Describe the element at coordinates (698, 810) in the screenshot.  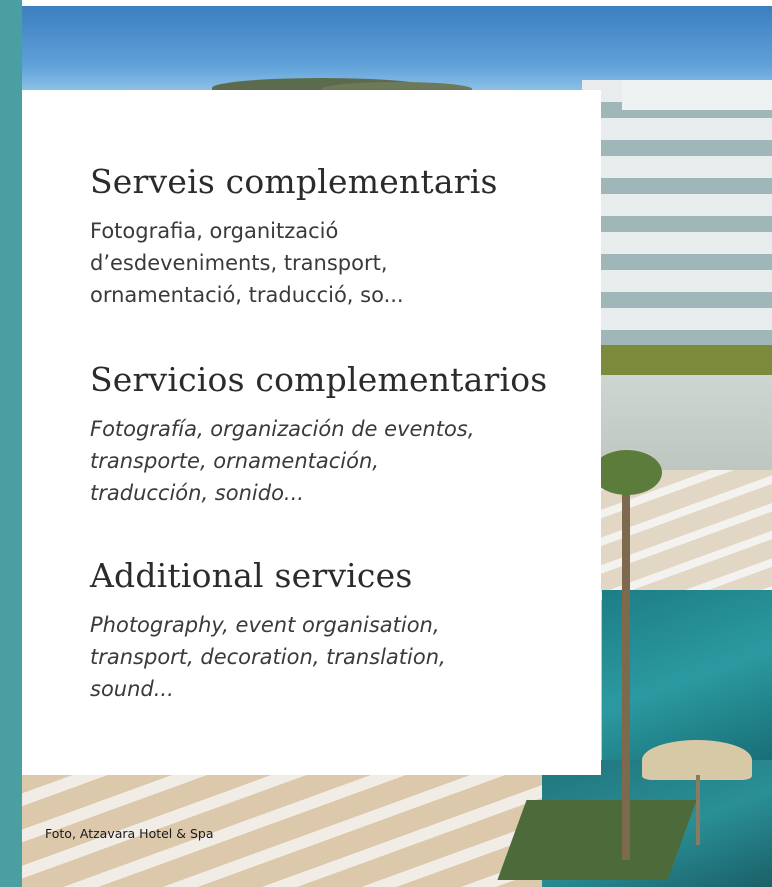
I see `parasol-pole` at that location.